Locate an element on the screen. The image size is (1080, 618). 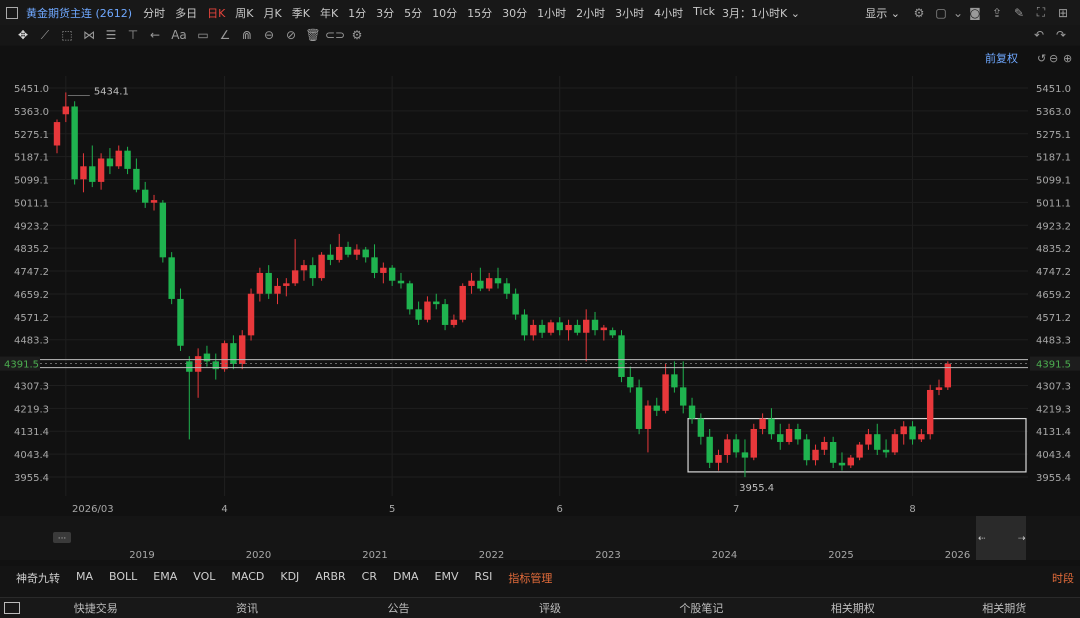
period-tab-17: Tick is located at coordinates (704, 13).